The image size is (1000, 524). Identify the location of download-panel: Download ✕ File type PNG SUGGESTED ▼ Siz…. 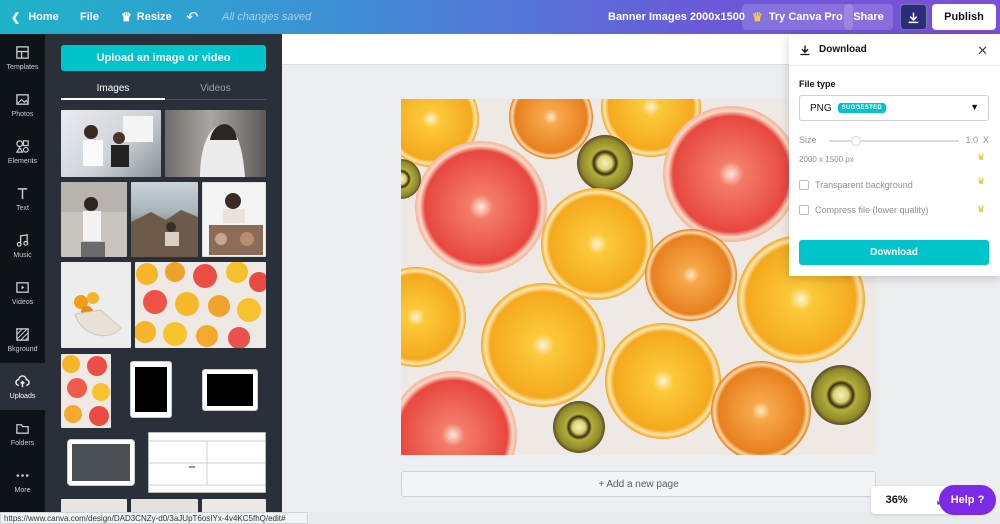
(894, 155).